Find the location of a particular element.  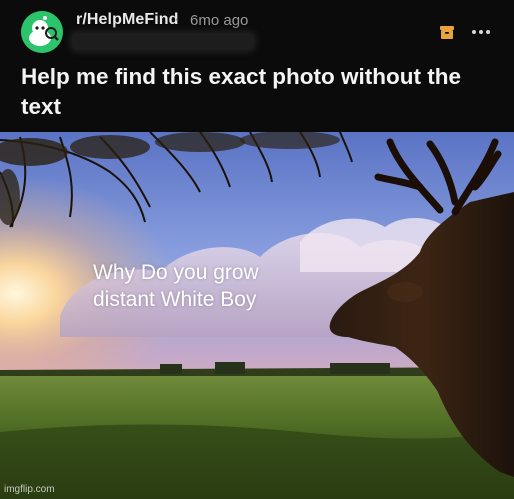

subreddit-avatar-icon is located at coordinates (42, 32).